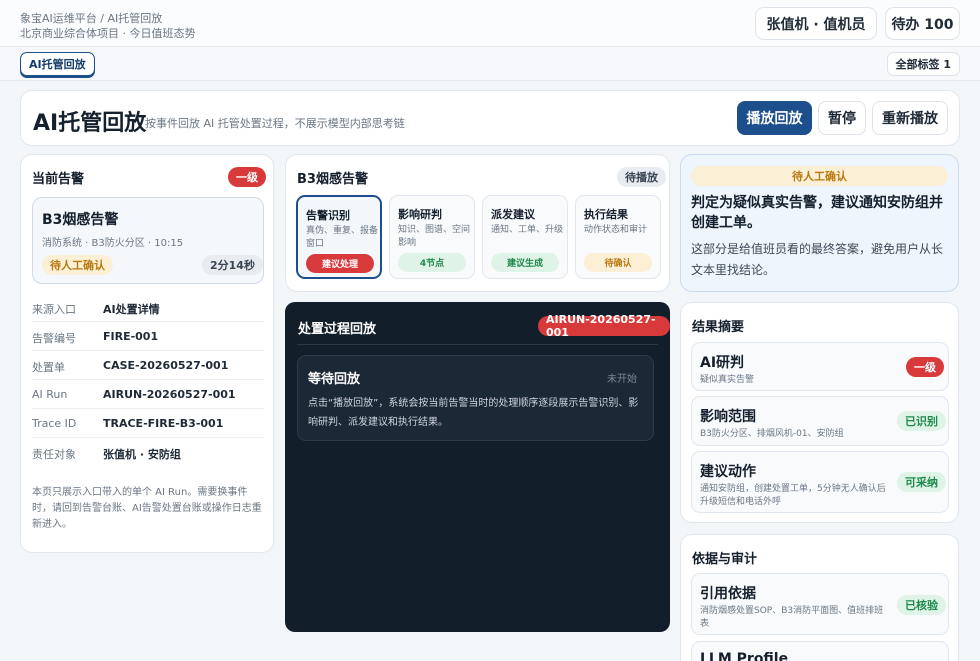 This screenshot has height=661, width=980. Describe the element at coordinates (820, 366) in the screenshot. I see `summary-item-ai-judgement: AI研判 疑似真实告警 一级` at that location.